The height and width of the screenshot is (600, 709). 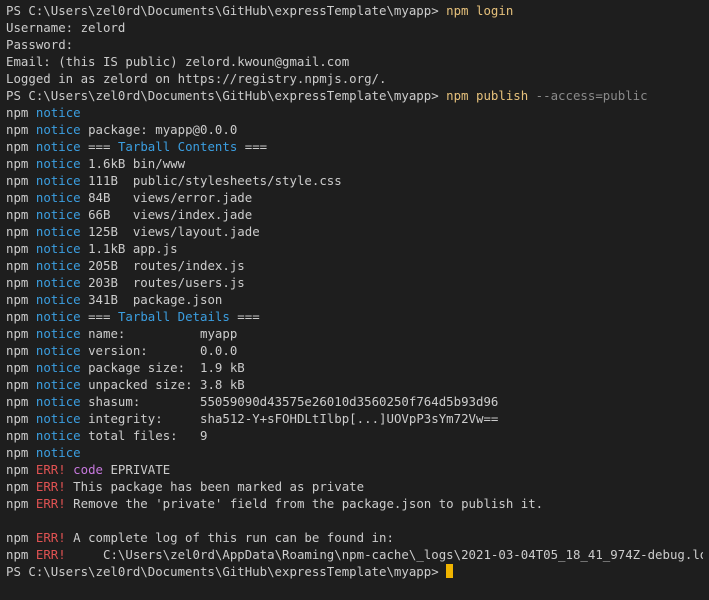 I want to click on text-cursor, so click(x=450, y=571).